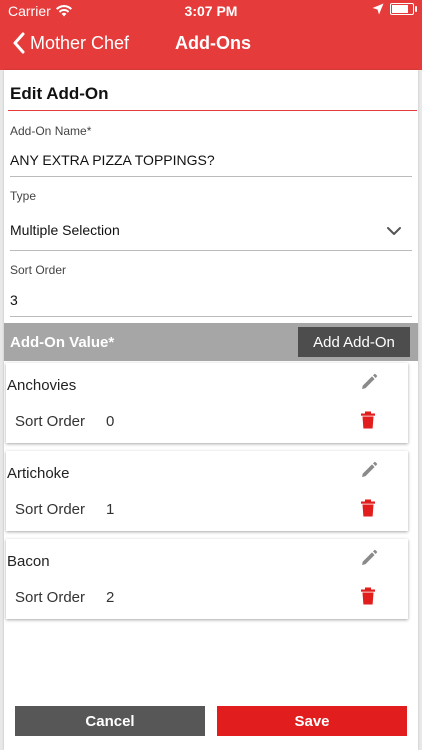 The height and width of the screenshot is (750, 422). I want to click on addon-name: Bacon, so click(28, 561).